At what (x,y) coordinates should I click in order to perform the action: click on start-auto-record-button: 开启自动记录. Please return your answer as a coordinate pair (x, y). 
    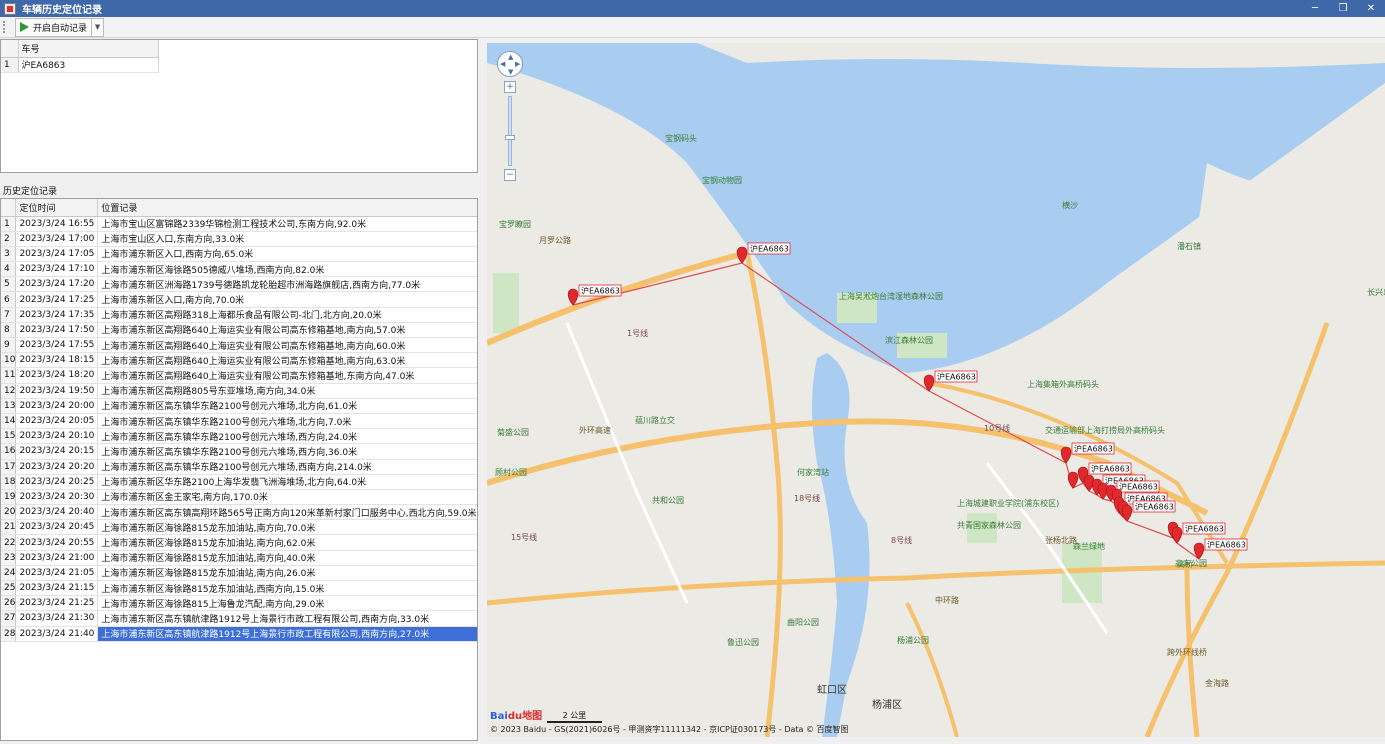
    Looking at the image, I should click on (54, 27).